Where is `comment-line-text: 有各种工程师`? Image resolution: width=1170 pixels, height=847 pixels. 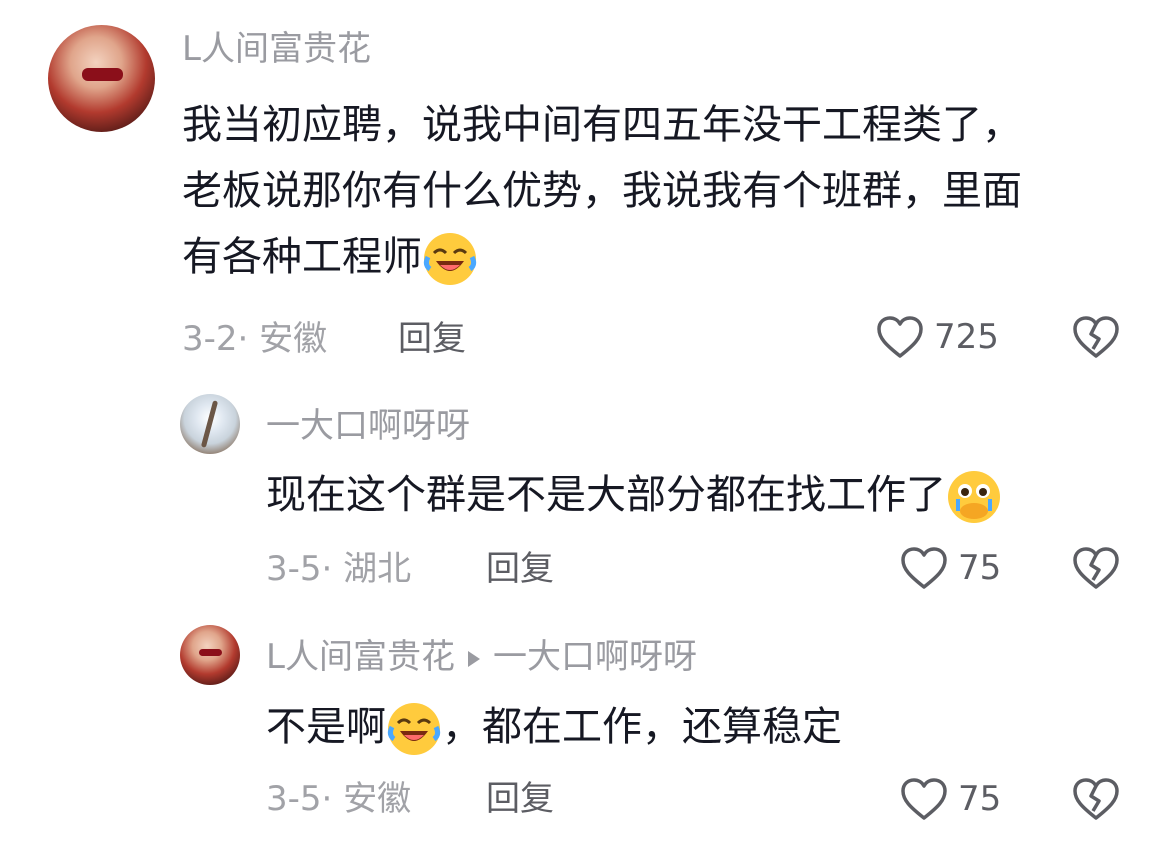
comment-line-text: 有各种工程师 is located at coordinates (302, 257).